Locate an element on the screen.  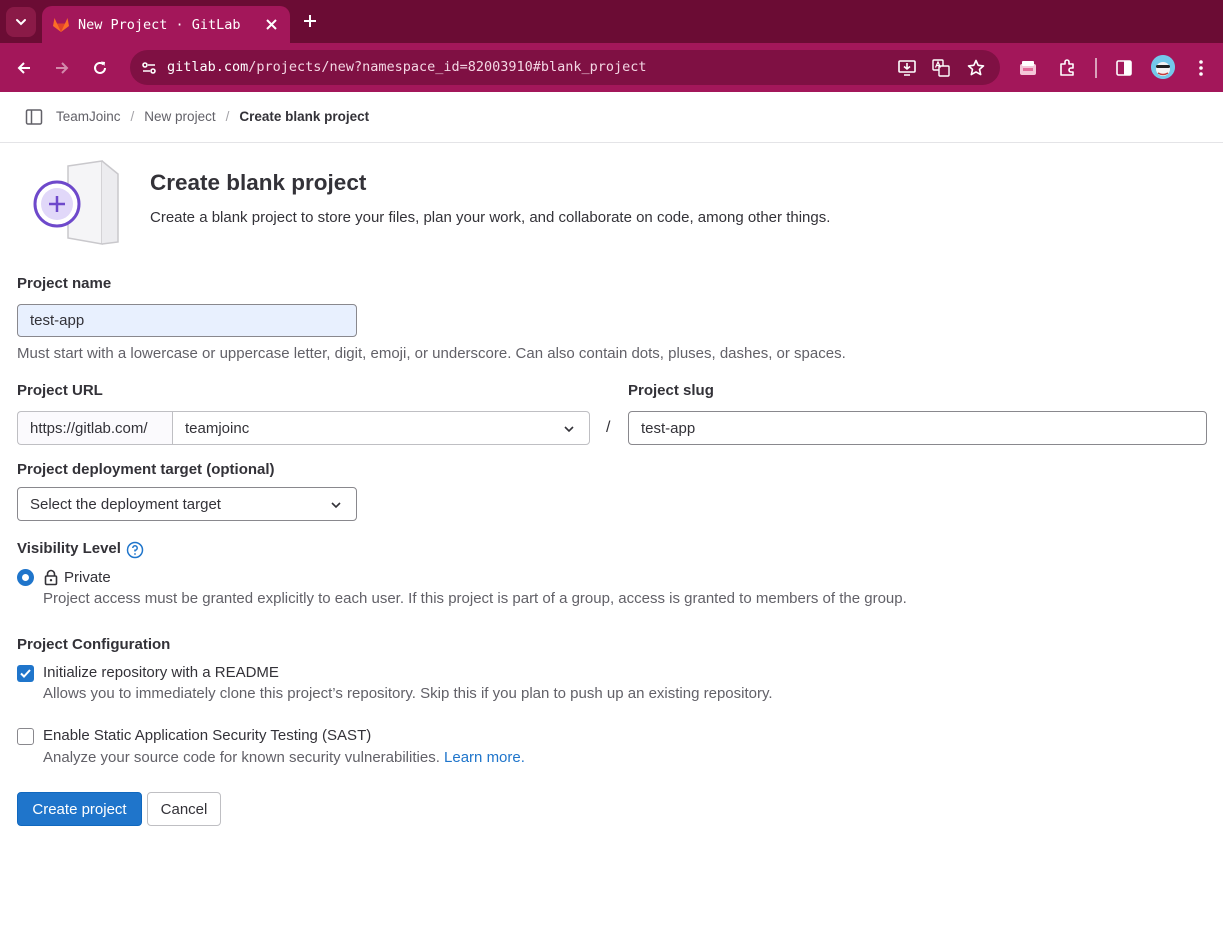
side-panel-icon is located at coordinates (1124, 68).